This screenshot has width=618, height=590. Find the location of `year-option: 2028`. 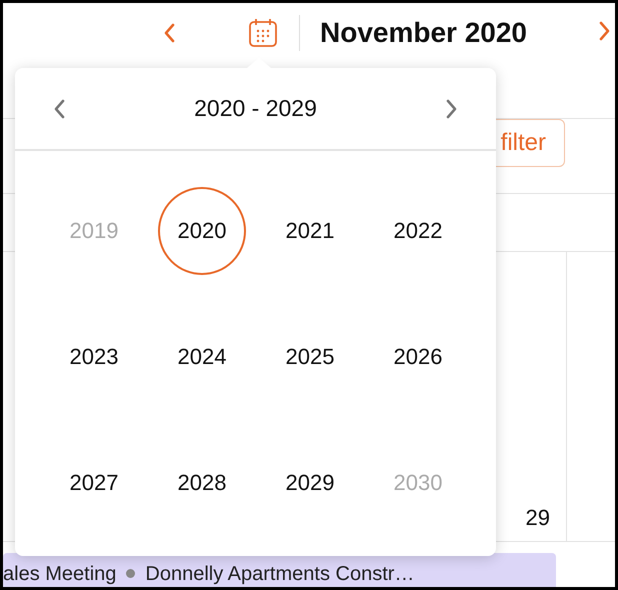

year-option: 2028 is located at coordinates (202, 483).